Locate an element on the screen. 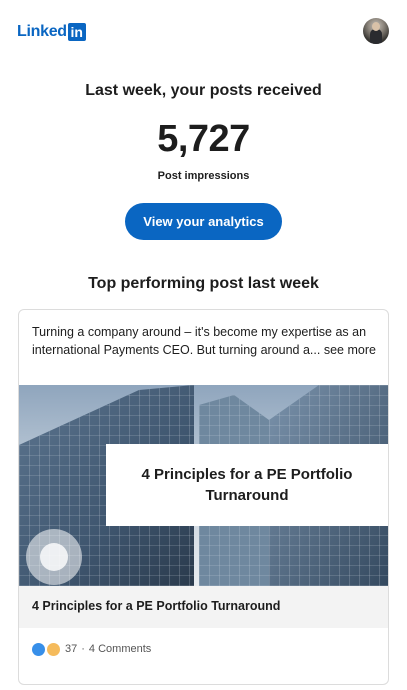 The width and height of the screenshot is (407, 690). reactions-row: 37 · 4 Comments is located at coordinates (91, 649).